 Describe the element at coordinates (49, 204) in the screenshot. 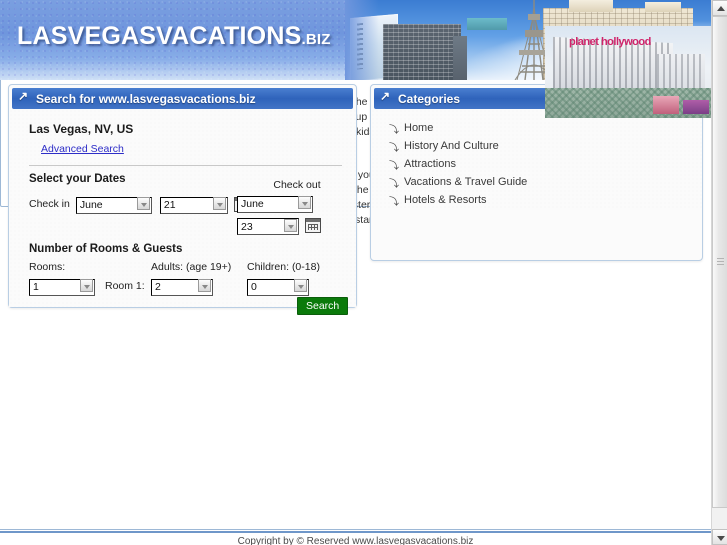

I see `checkin-label: Check in` at that location.